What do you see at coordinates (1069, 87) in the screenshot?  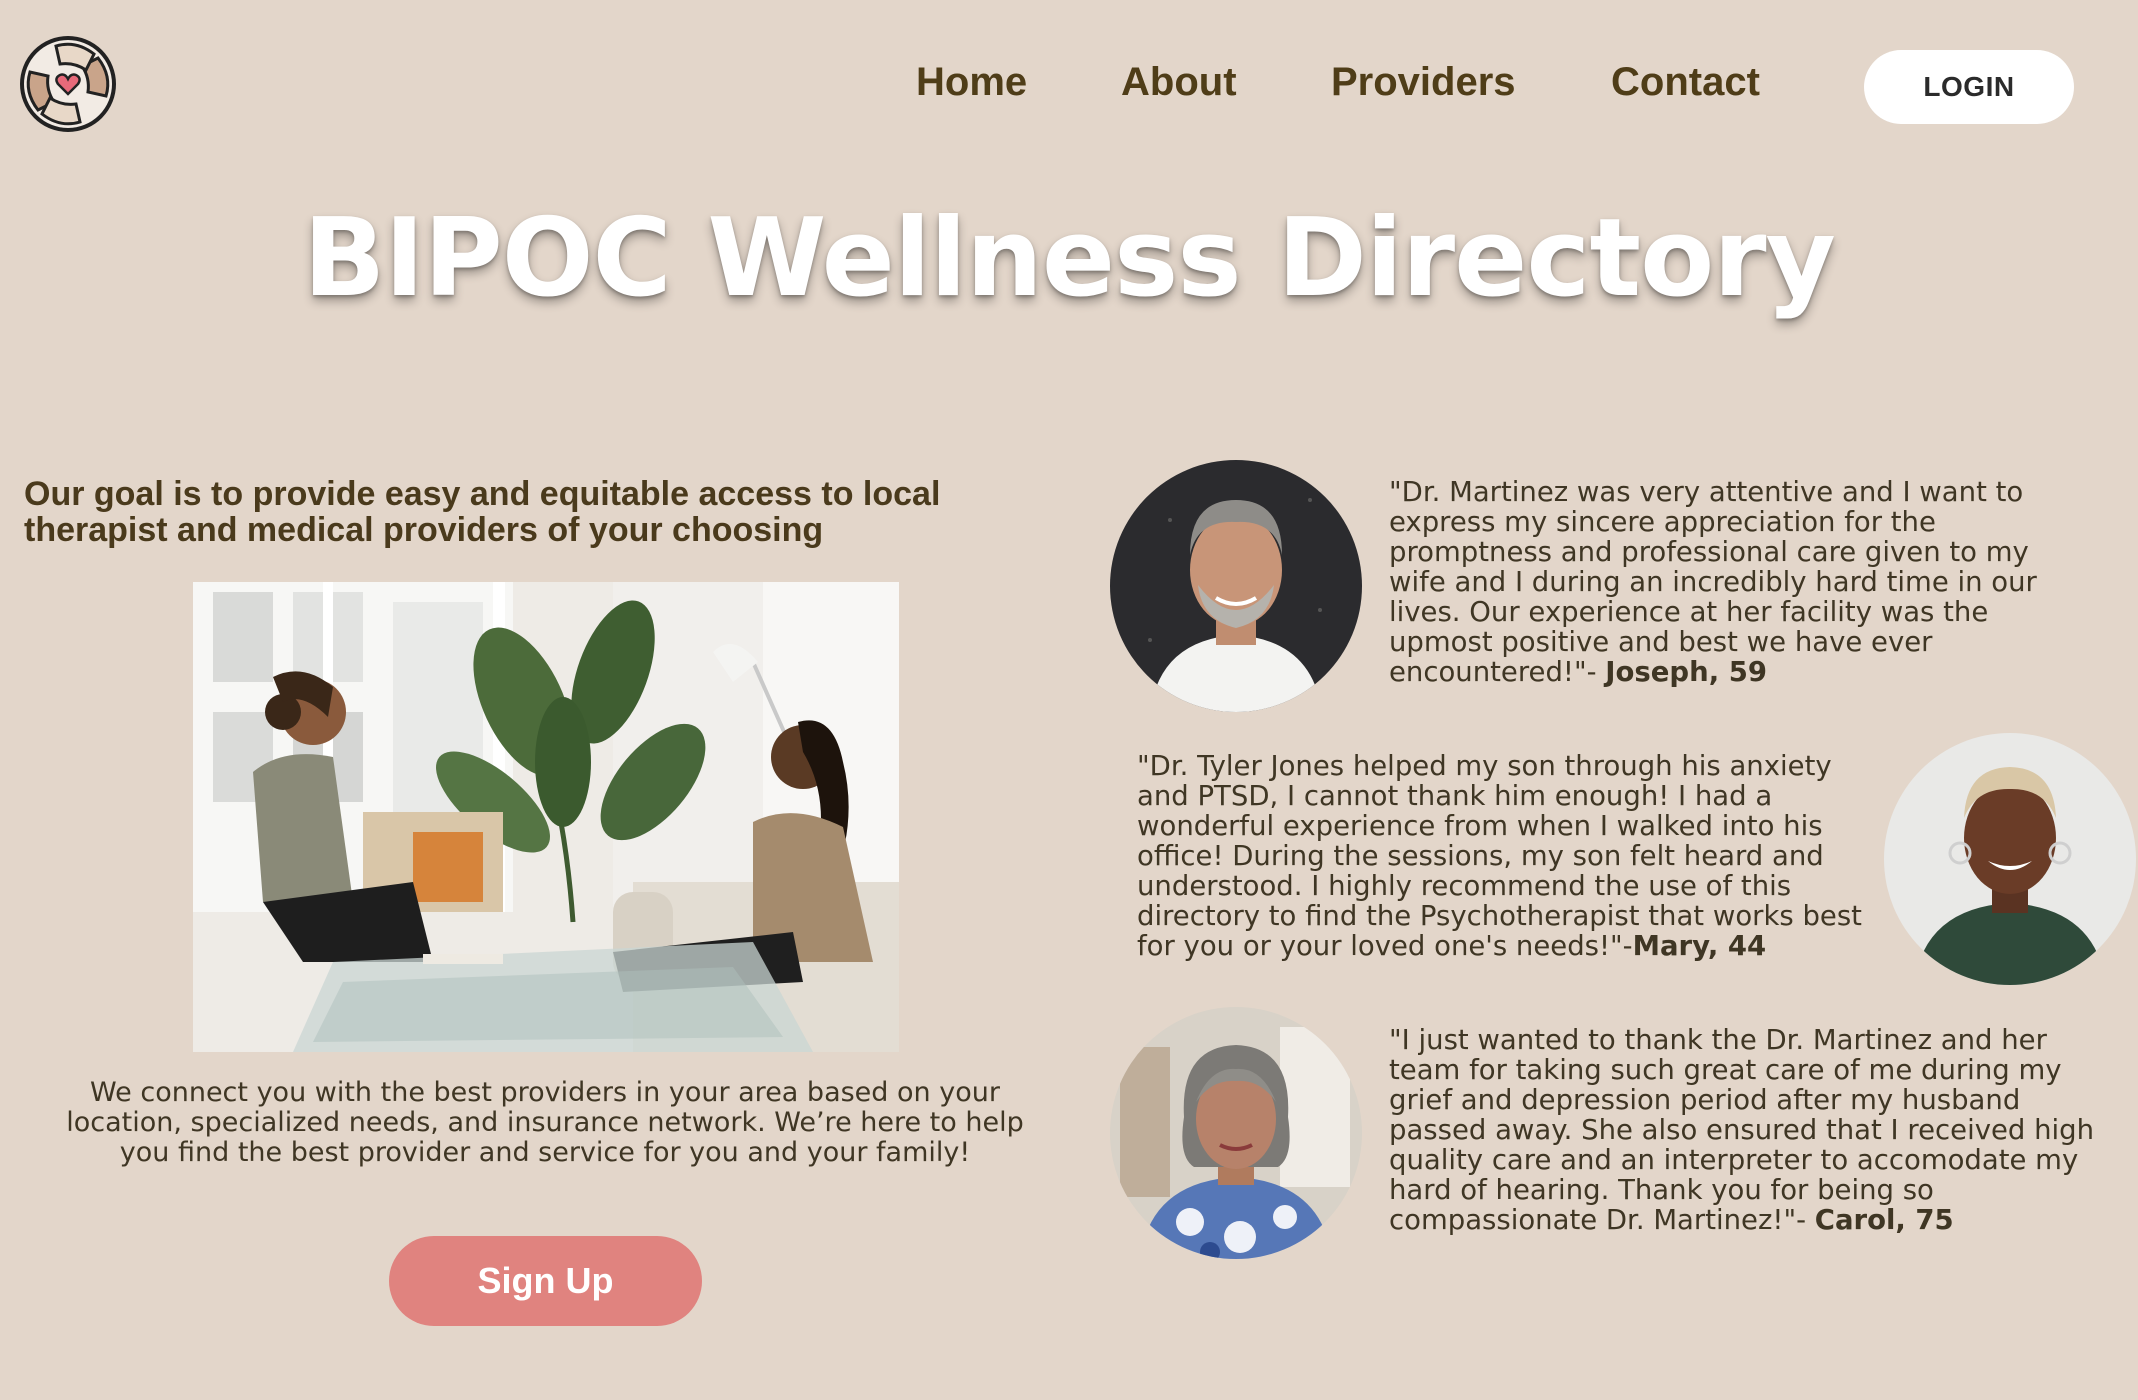 I see `top-nav: Home About Providers Contact LOGIN` at bounding box center [1069, 87].